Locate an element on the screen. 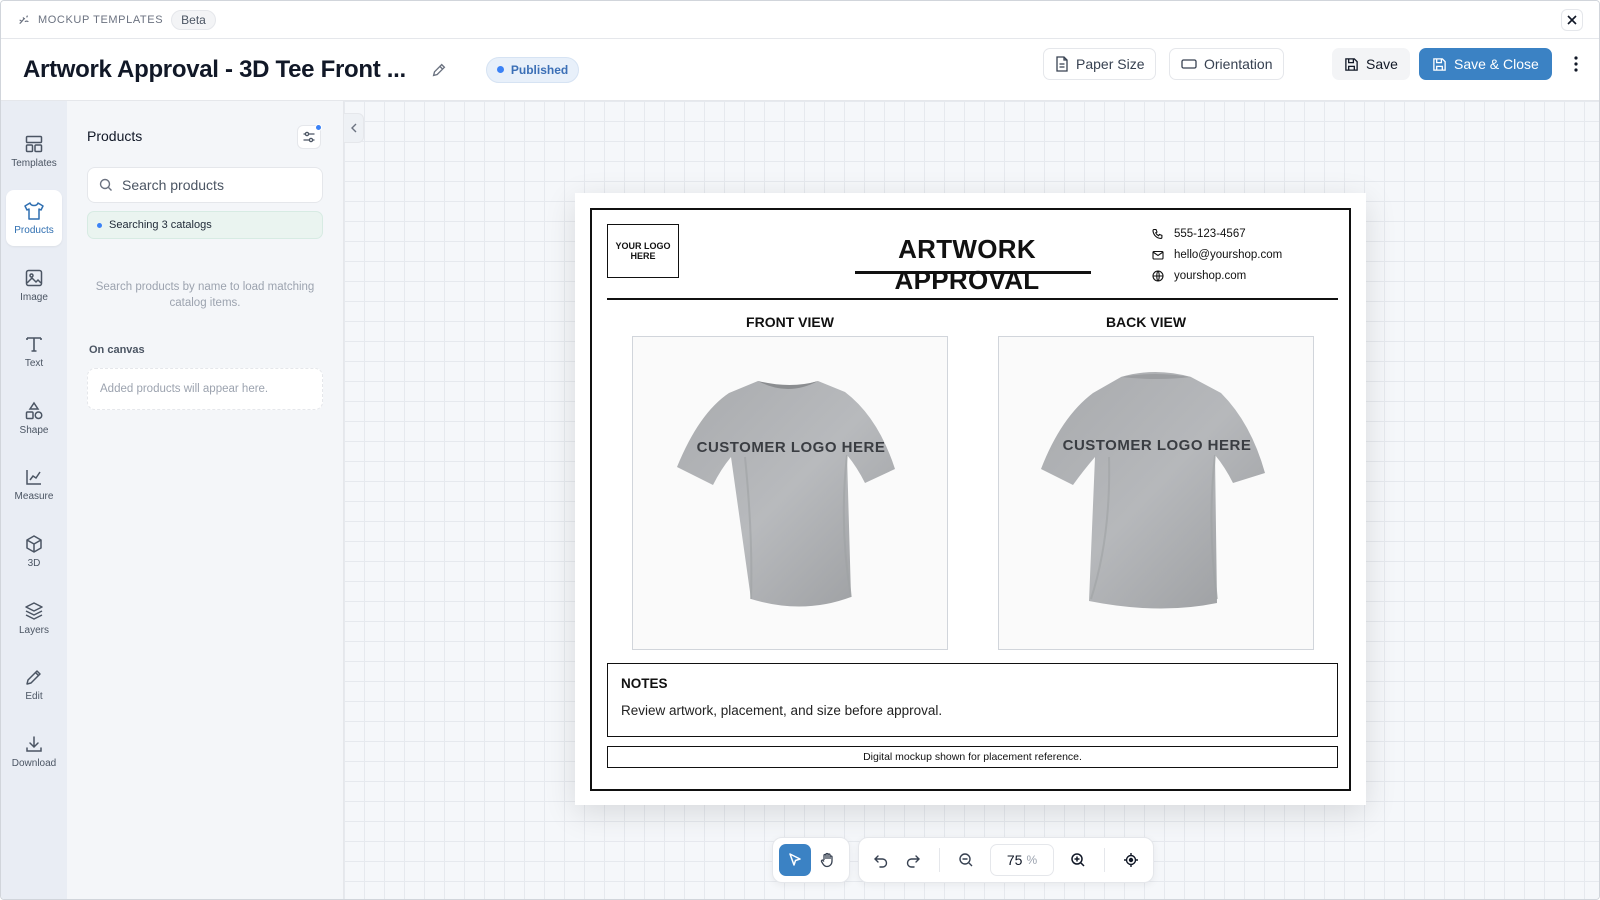 The image size is (1600, 900). save-label: Save is located at coordinates (1382, 64).